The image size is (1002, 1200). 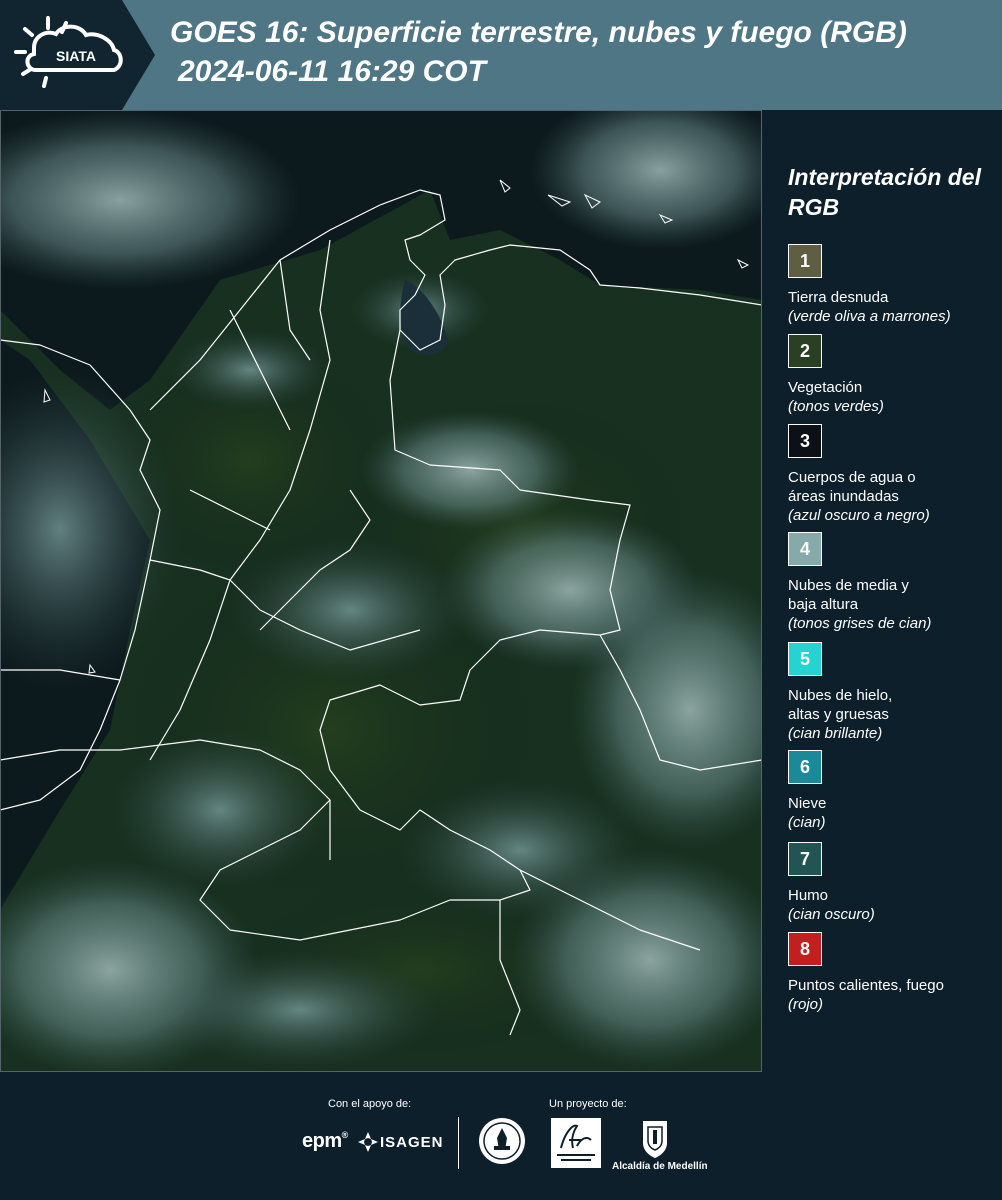 What do you see at coordinates (458, 1143) in the screenshot?
I see `footer-divider` at bounding box center [458, 1143].